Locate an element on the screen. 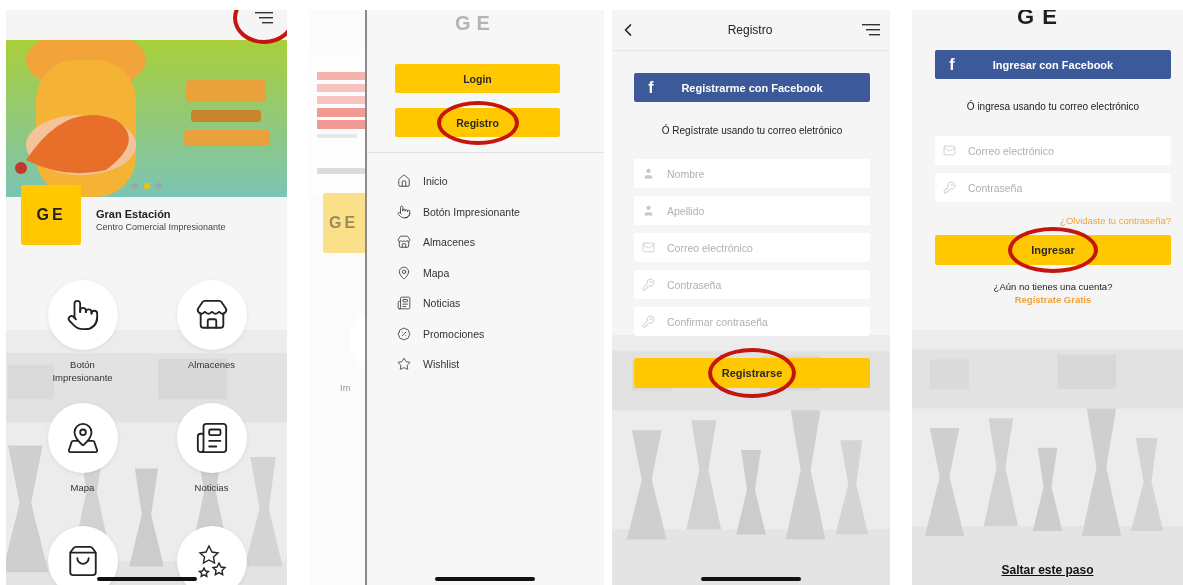  menu-item: Promociones is located at coordinates (500, 333).